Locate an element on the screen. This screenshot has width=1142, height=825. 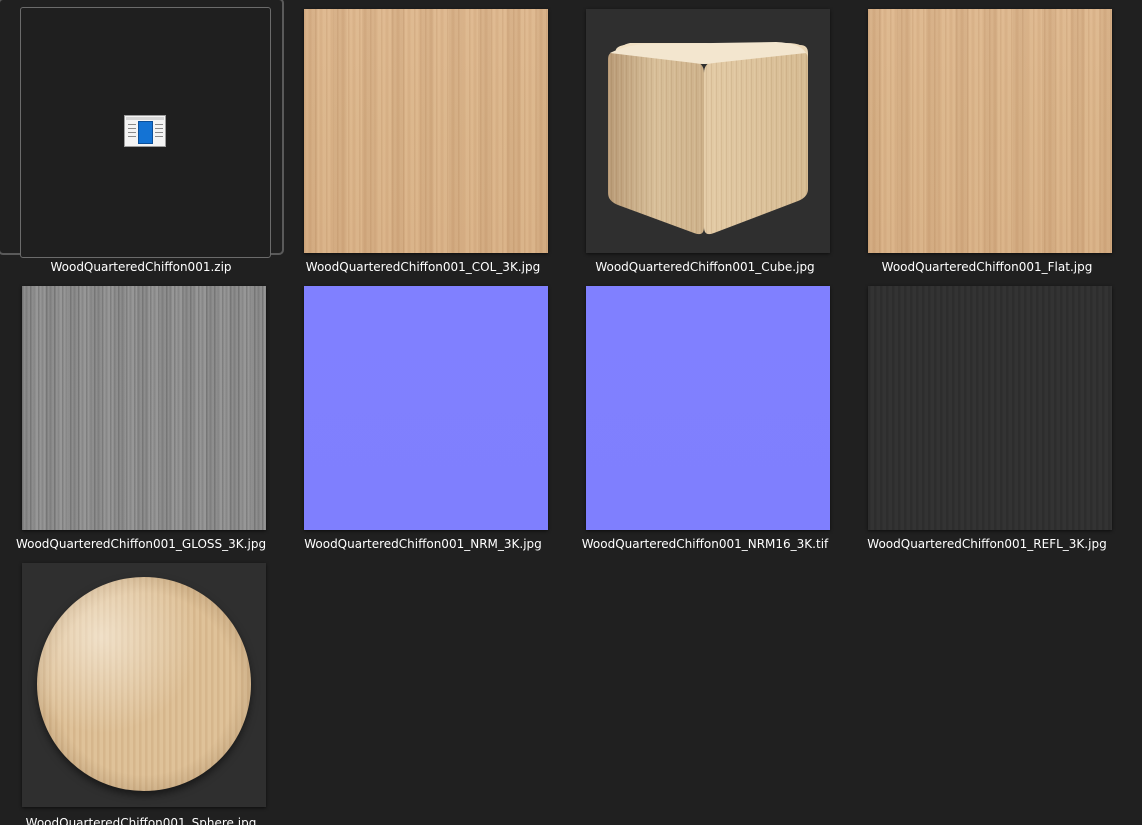
file-item-flat-texture: WoodQuarteredChiffon001_Flat.jpg is located at coordinates (987, 138).